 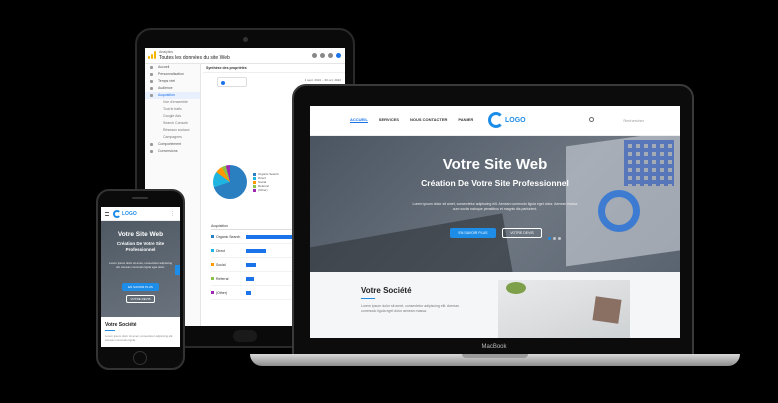 I want to click on analytics-header: Analytics Toutes les données du site Web, so click(x=245, y=56).